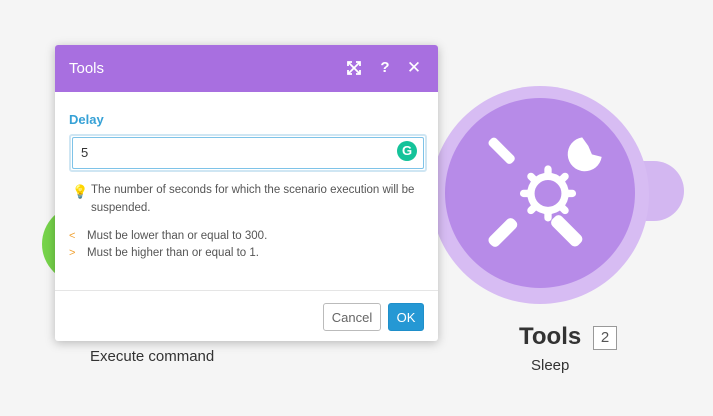 Image resolution: width=713 pixels, height=416 pixels. What do you see at coordinates (80, 191) in the screenshot?
I see `lightbulb-icon: 💡` at bounding box center [80, 191].